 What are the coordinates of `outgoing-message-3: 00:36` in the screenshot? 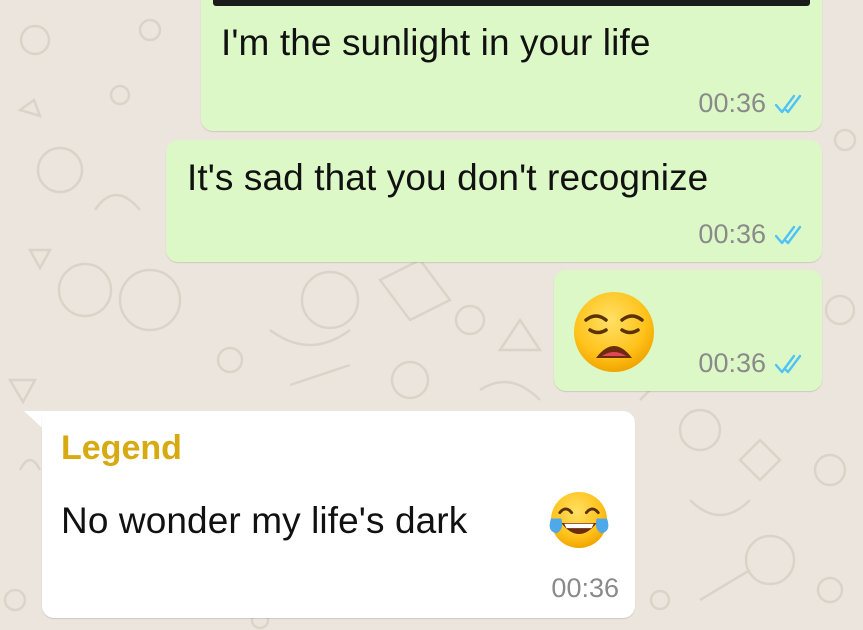 It's located at (688, 330).